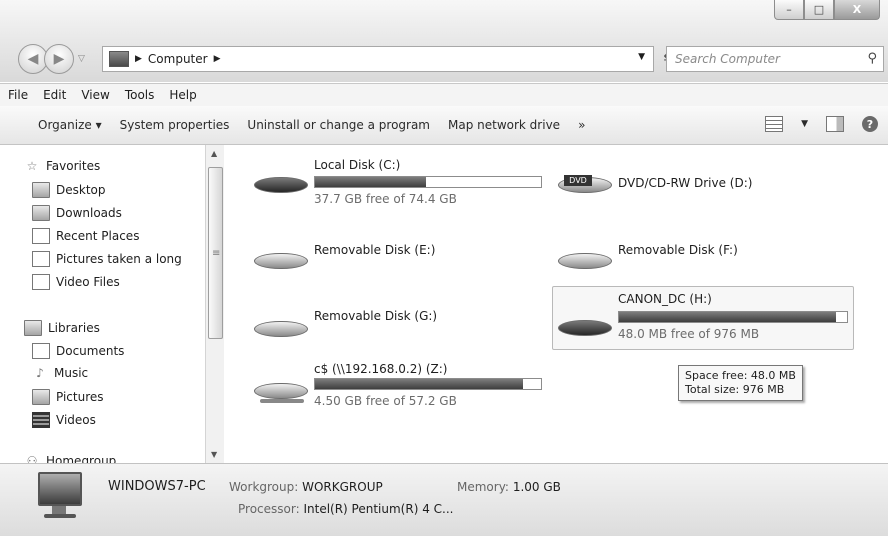 This screenshot has height=536, width=888. What do you see at coordinates (140, 95) in the screenshot?
I see `menu-tools: Tools` at bounding box center [140, 95].